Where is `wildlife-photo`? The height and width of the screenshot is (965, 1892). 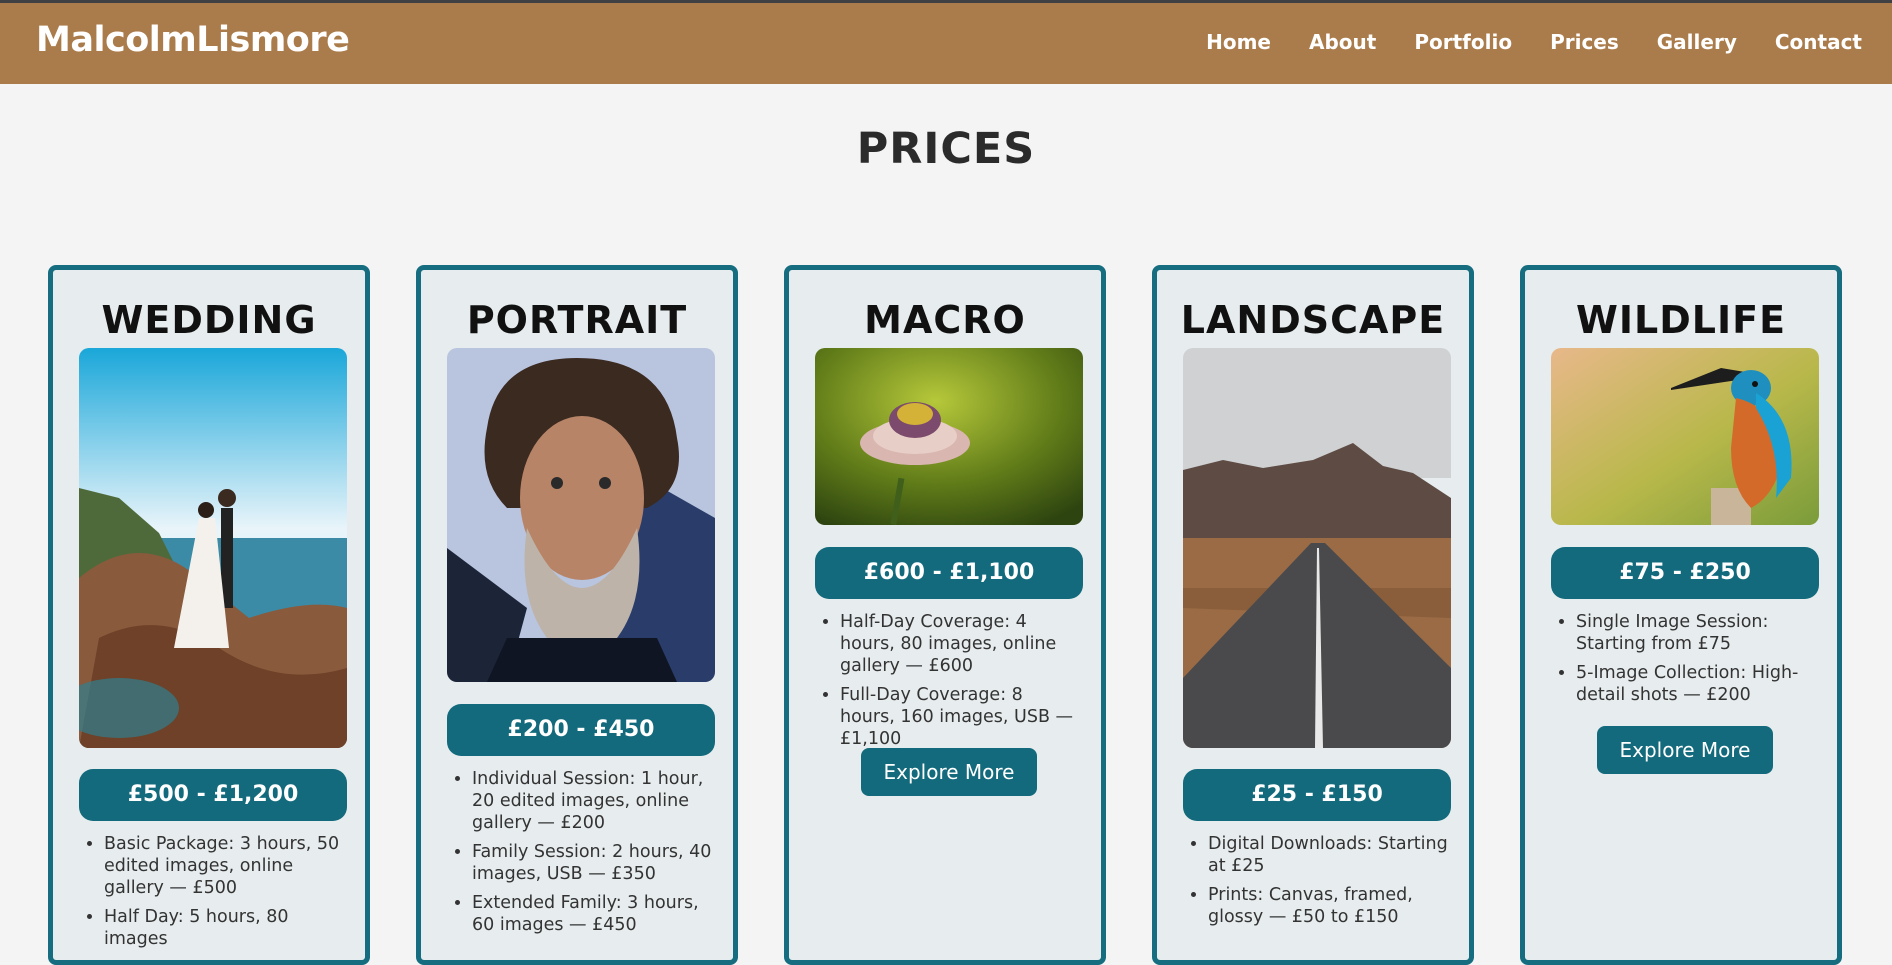 wildlife-photo is located at coordinates (1685, 436).